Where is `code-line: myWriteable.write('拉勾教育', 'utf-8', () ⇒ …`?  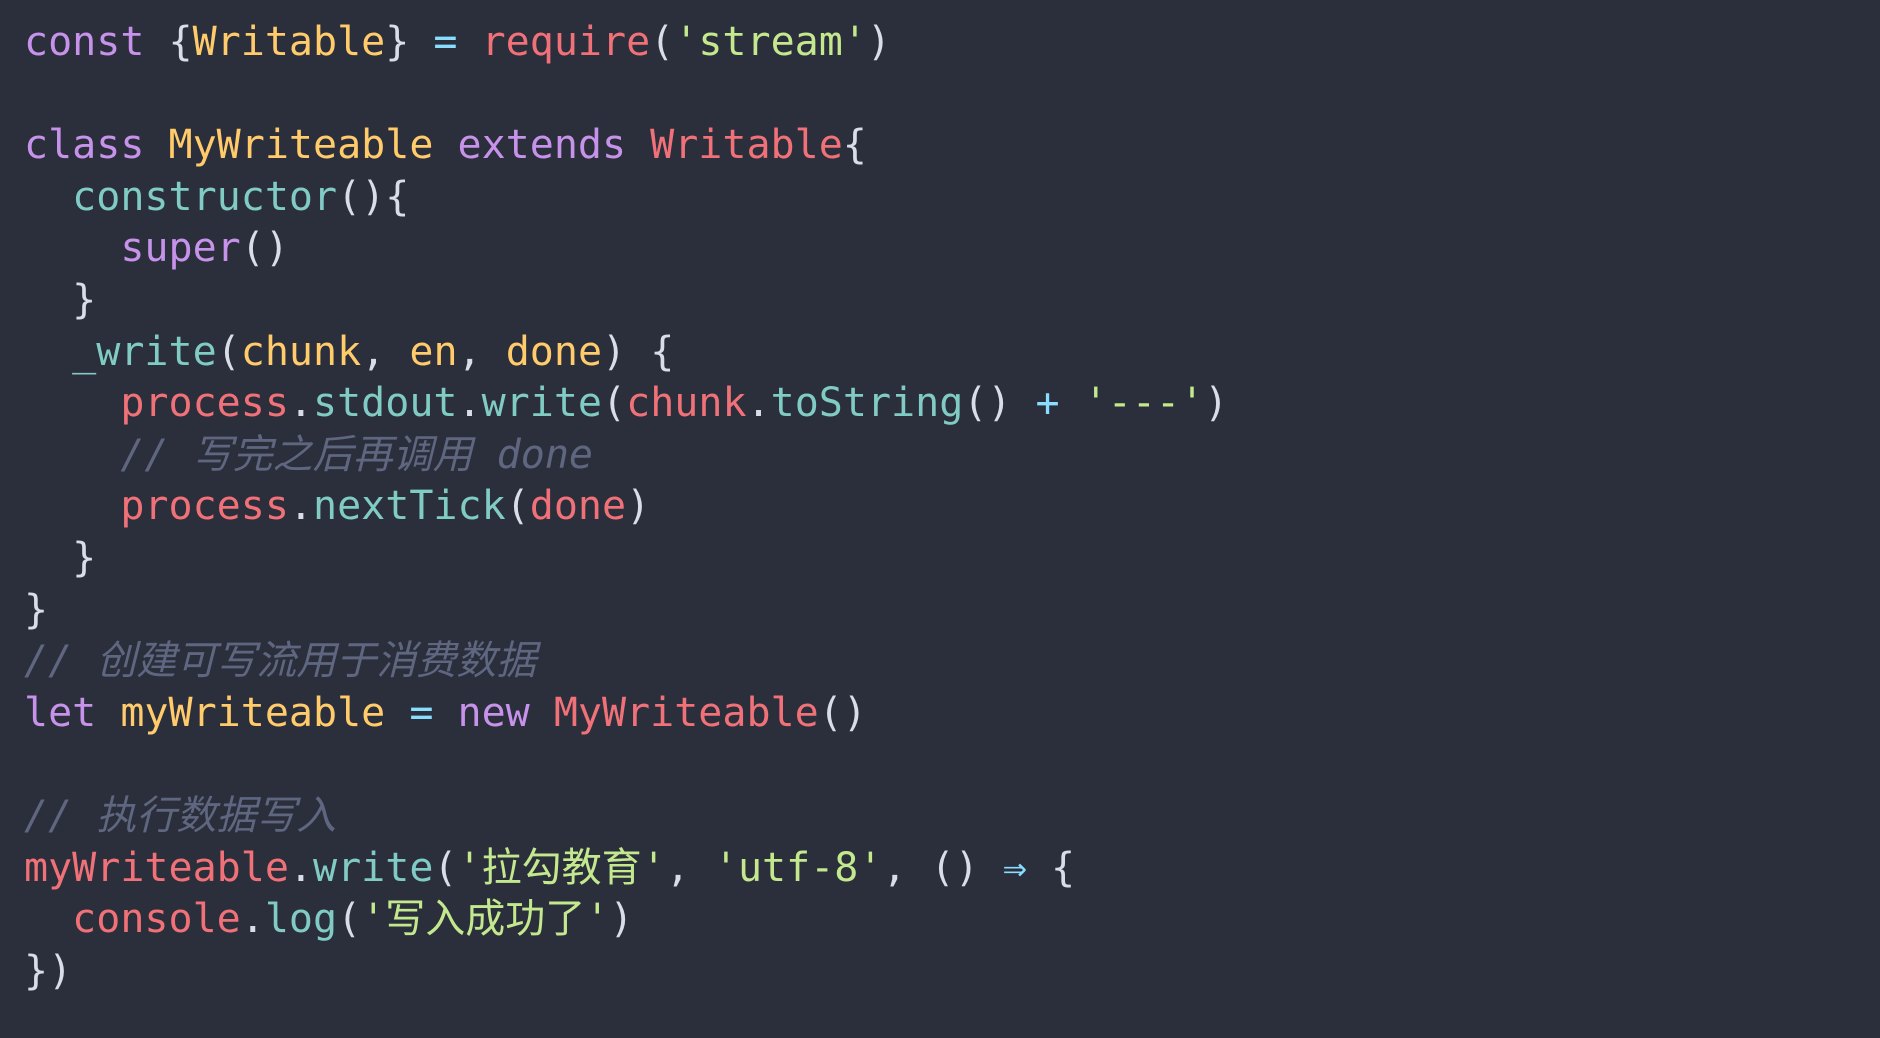
code-line: myWriteable.write('拉勾教育', 'utf-8', () ⇒ … is located at coordinates (952, 869).